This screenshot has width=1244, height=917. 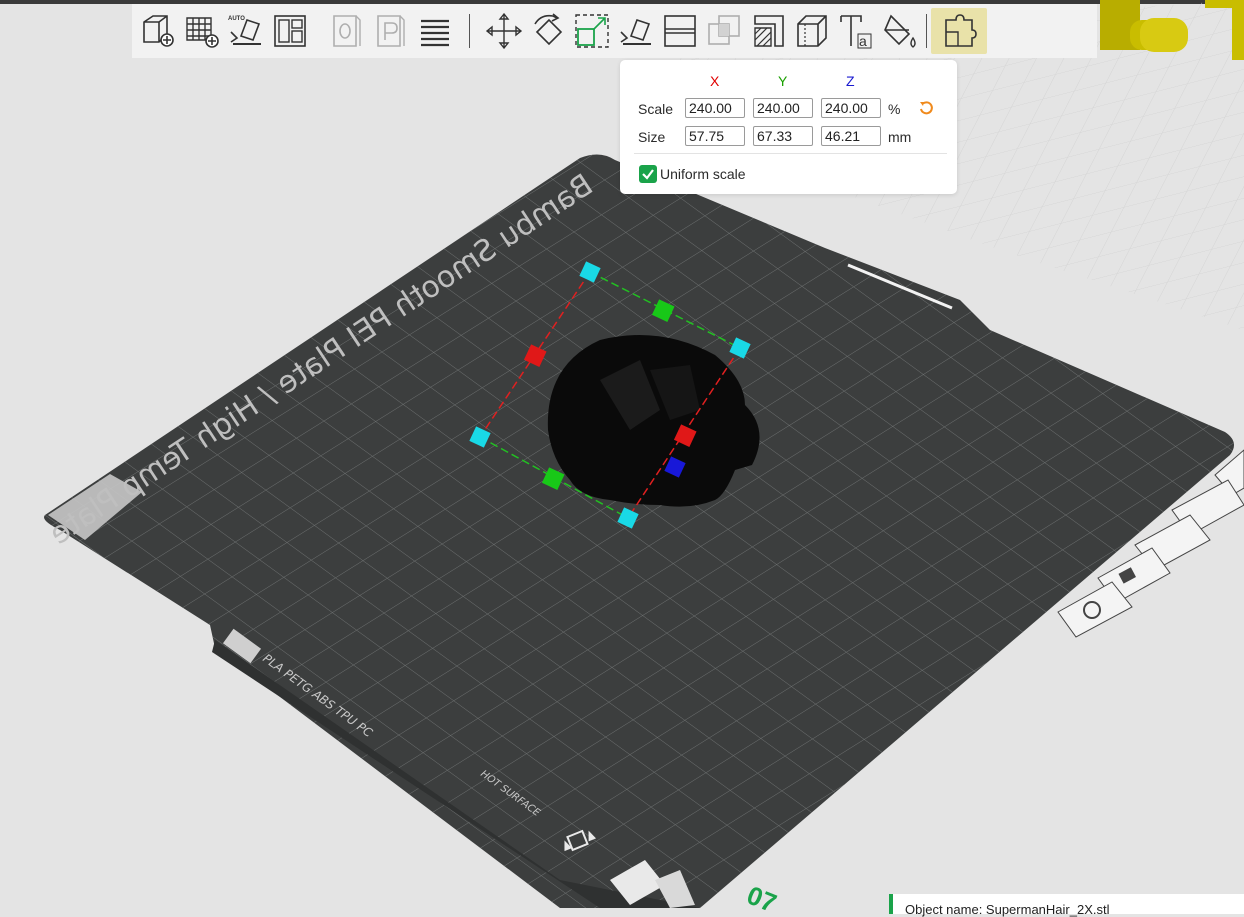 I want to click on reset-scale-icon, so click(x=926, y=108).